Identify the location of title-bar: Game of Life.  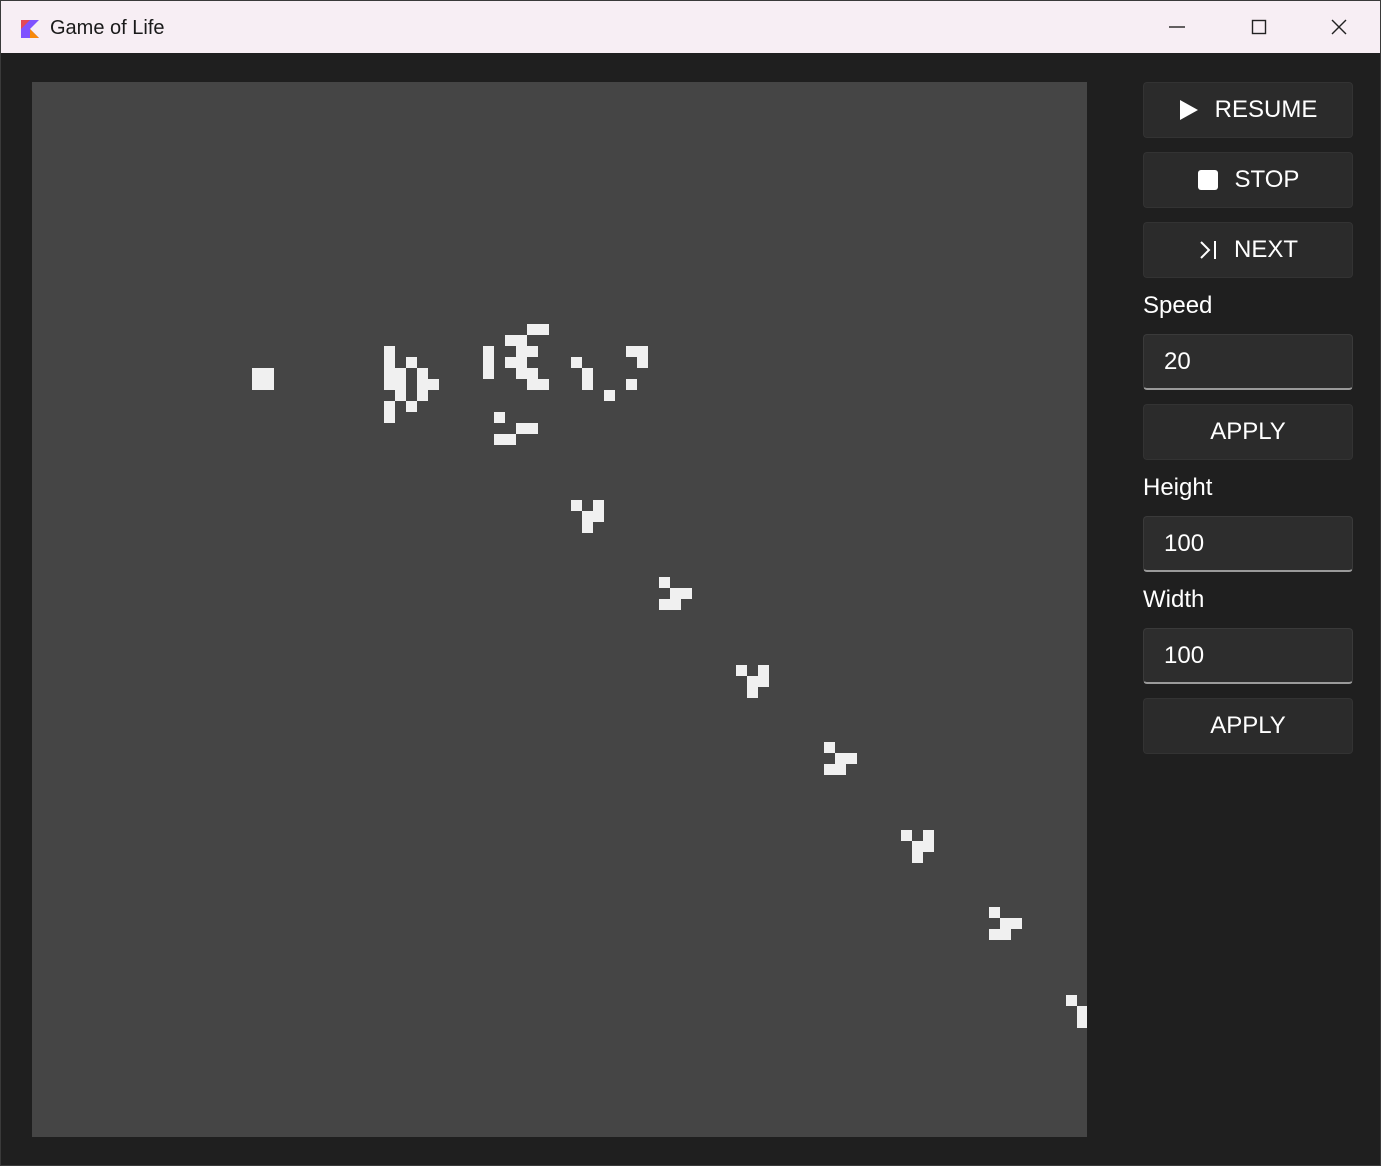
(690, 27).